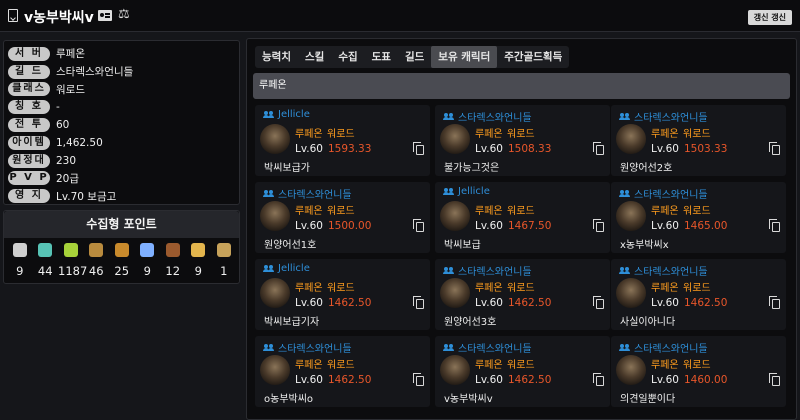  I want to click on item-level: 1462.50, so click(350, 380).